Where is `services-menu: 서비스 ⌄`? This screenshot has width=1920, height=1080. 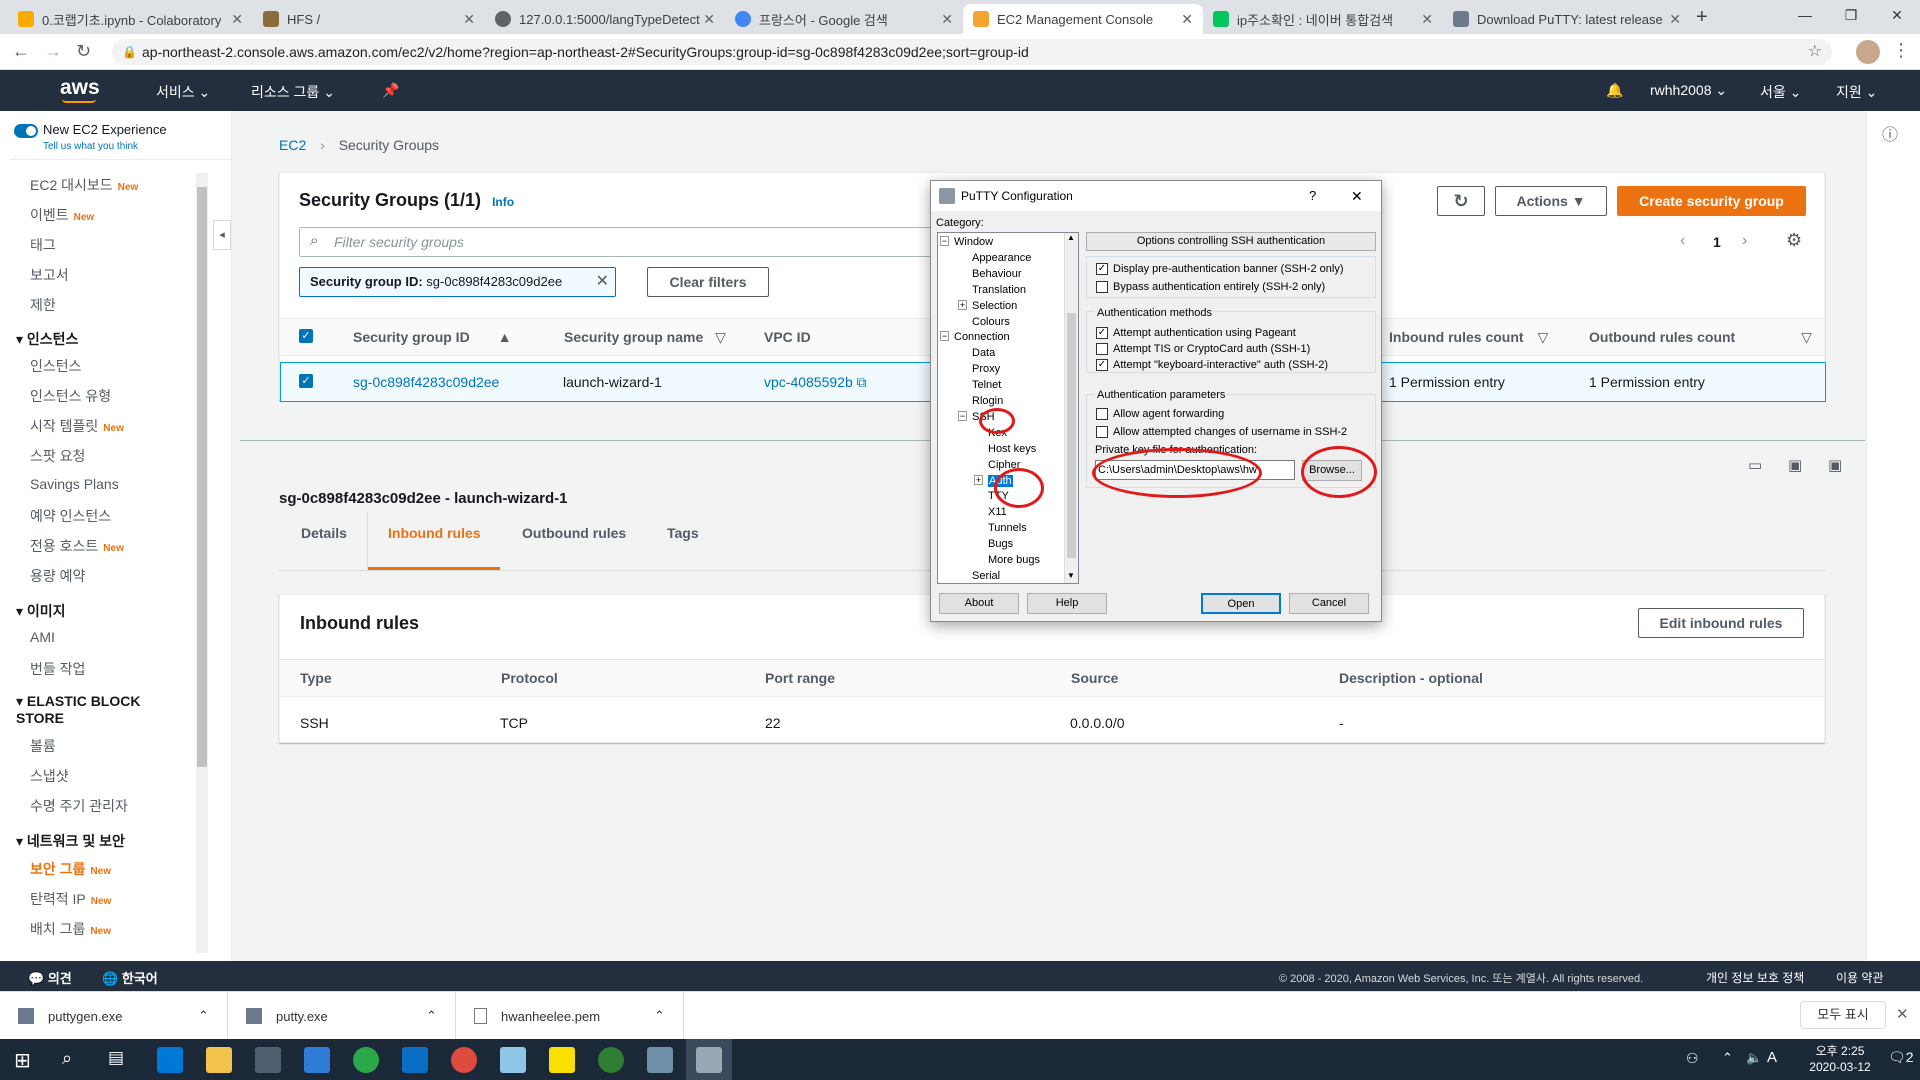 services-menu: 서비스 ⌄ is located at coordinates (183, 92).